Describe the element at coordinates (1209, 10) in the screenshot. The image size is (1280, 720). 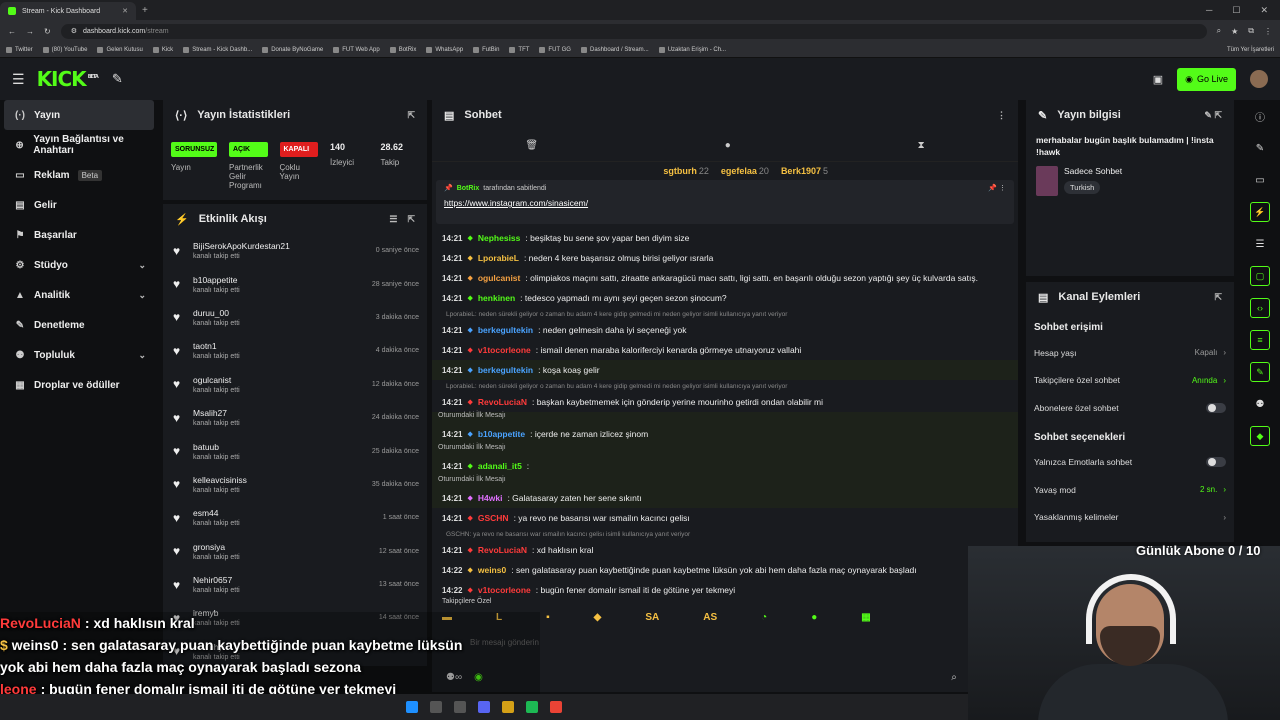
I see `minimize-icon: ─` at that location.